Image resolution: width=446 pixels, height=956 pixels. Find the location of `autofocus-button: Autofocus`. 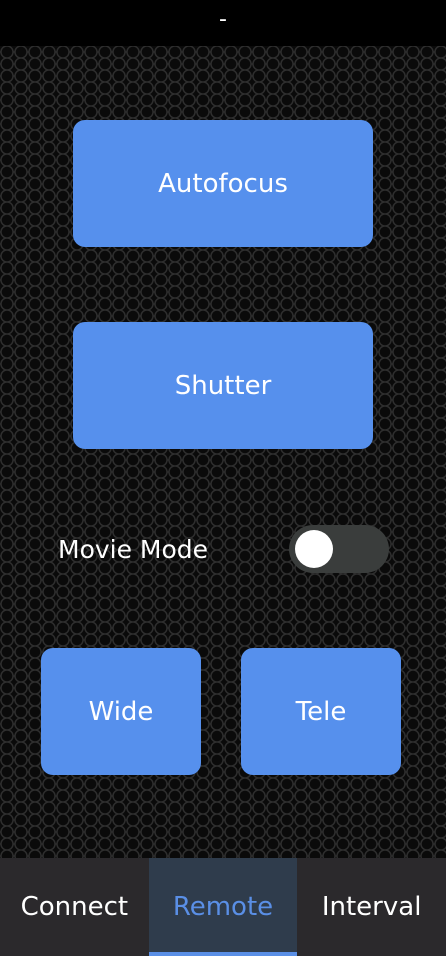

autofocus-button: Autofocus is located at coordinates (223, 183).